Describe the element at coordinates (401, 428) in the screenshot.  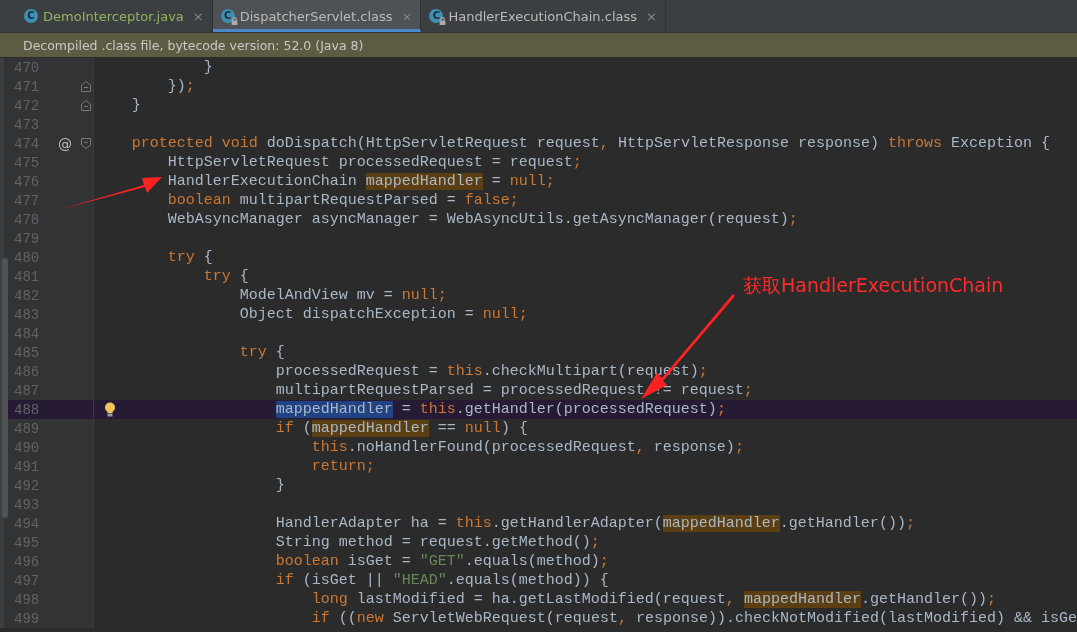
I see `code-line: if (mappedHandler == null) {` at that location.